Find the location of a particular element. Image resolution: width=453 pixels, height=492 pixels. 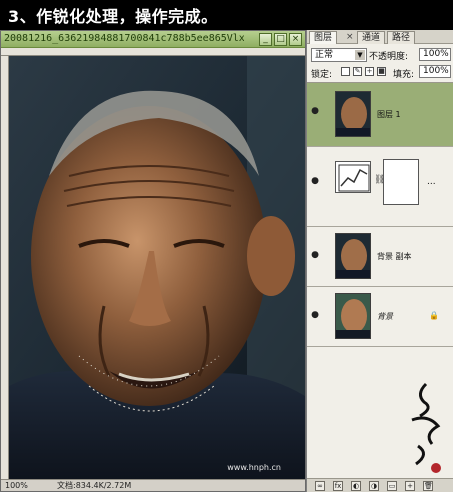

adjustment-thumbnail is located at coordinates (353, 177).